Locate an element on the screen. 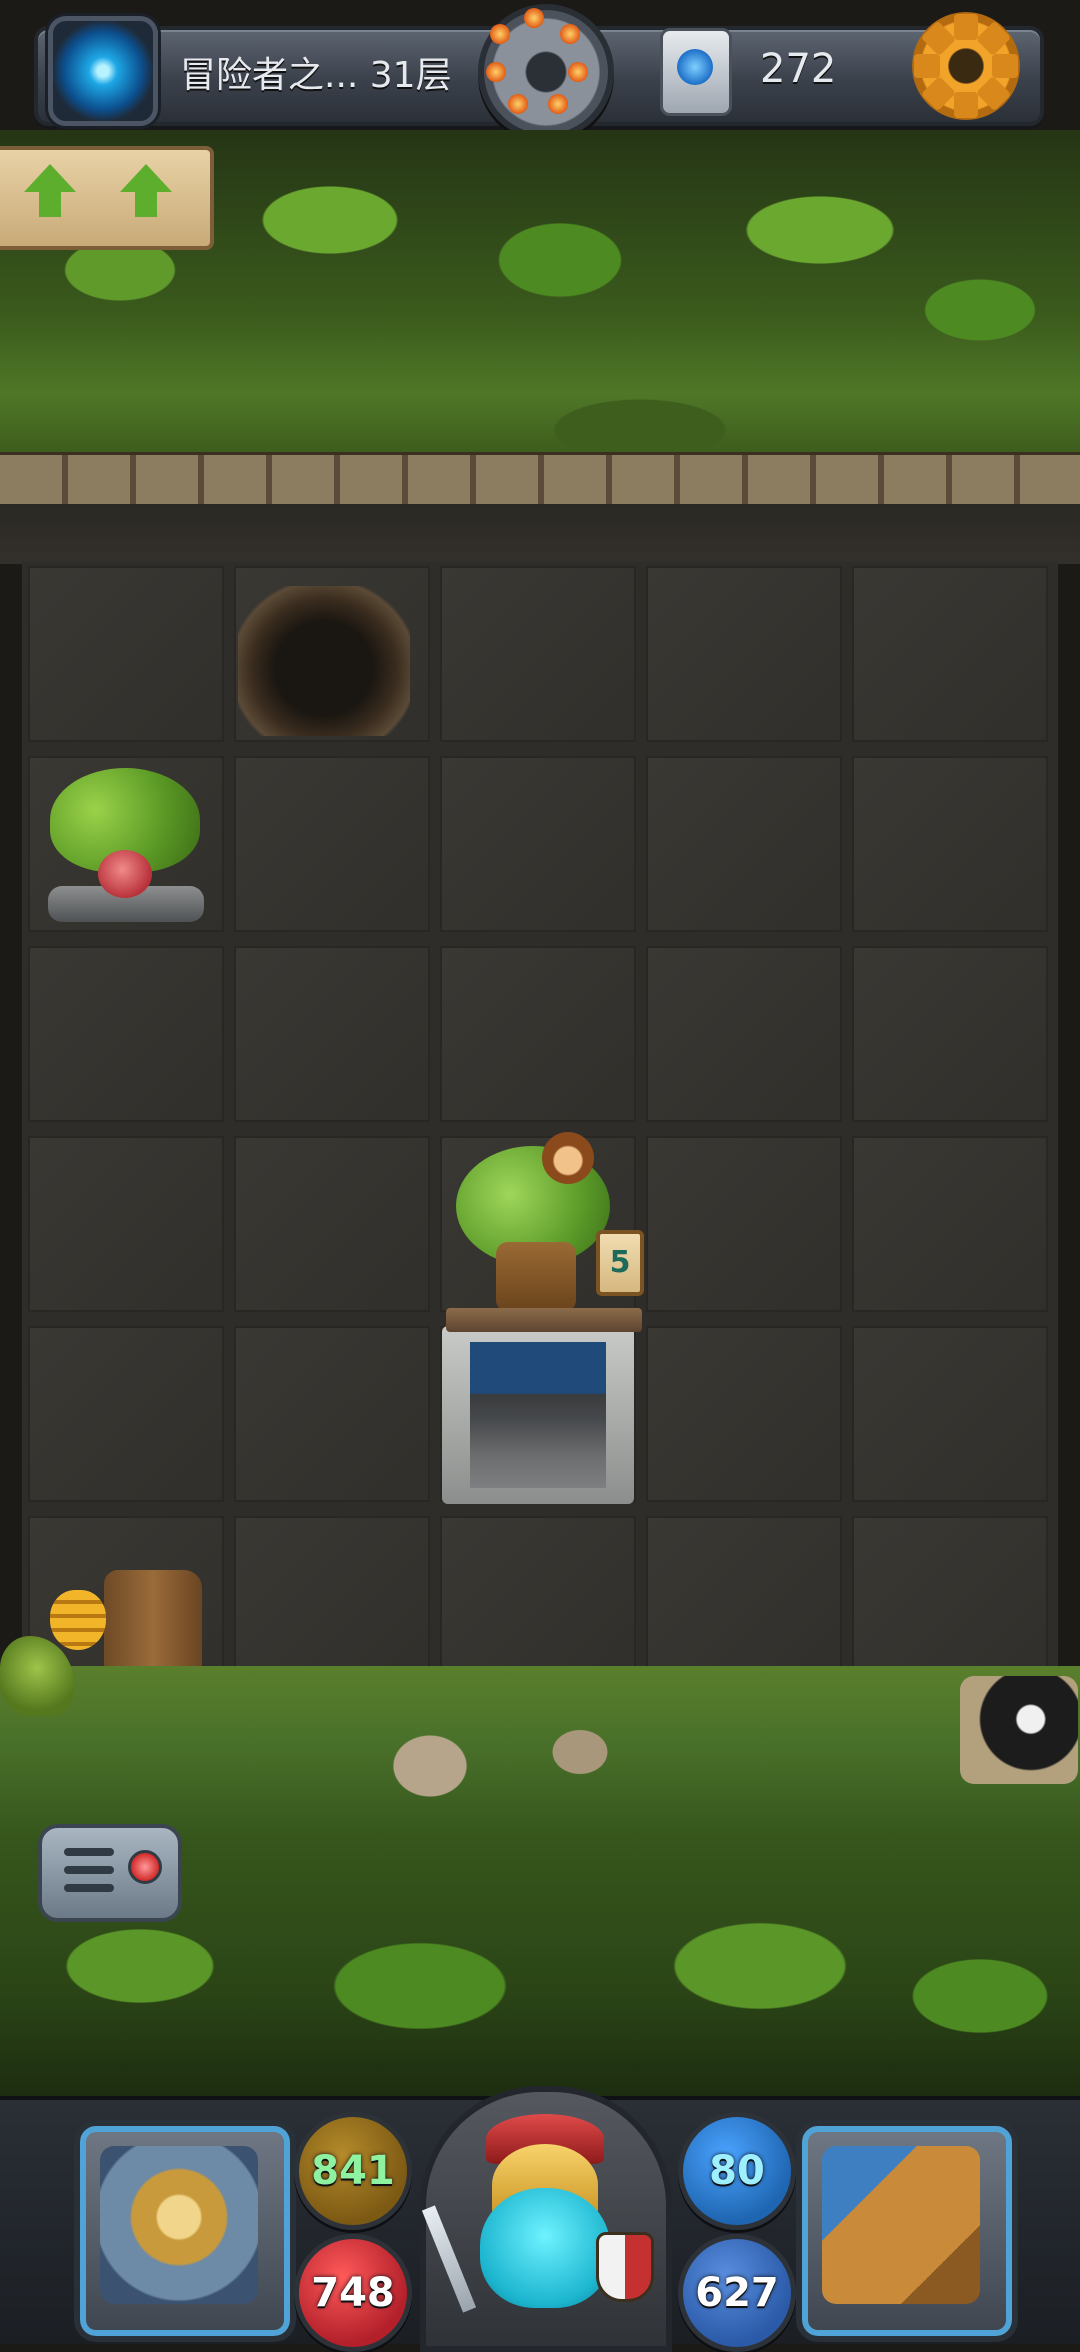 The image size is (1080, 2352). pit-hole-icon is located at coordinates (324, 661).